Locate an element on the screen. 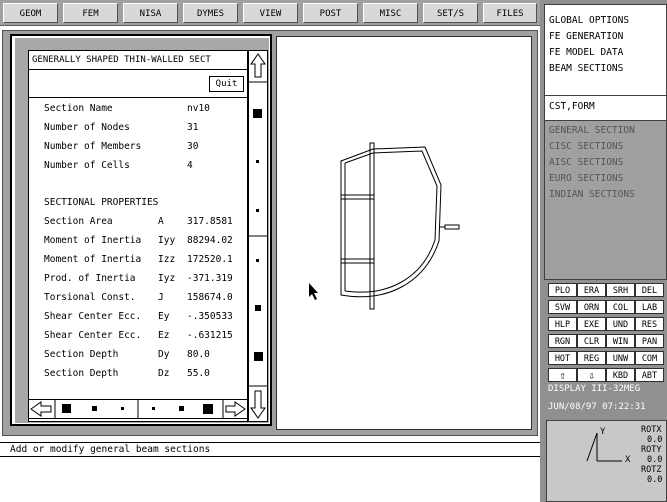  menu-misc: MISC is located at coordinates (390, 13).